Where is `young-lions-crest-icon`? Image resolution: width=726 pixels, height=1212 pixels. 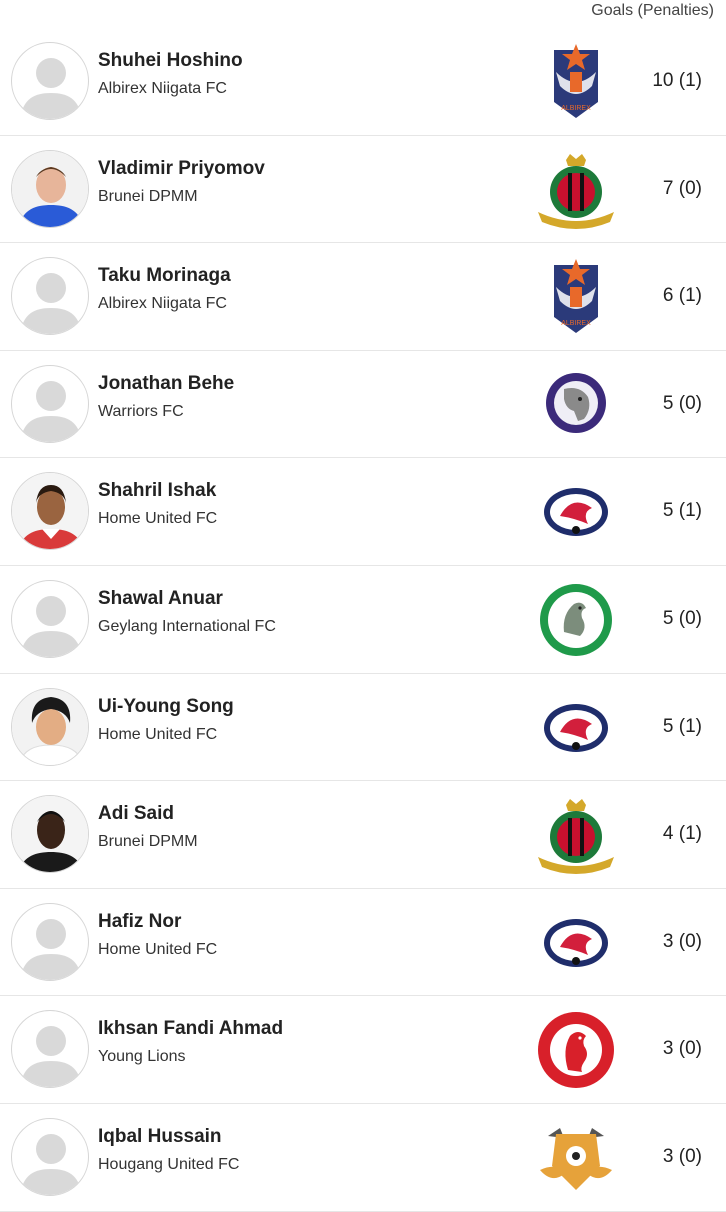 young-lions-crest-icon is located at coordinates (576, 1050).